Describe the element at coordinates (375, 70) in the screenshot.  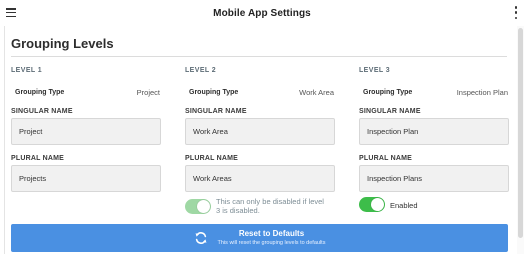
I see `level-3-label: LEVEL 3` at that location.